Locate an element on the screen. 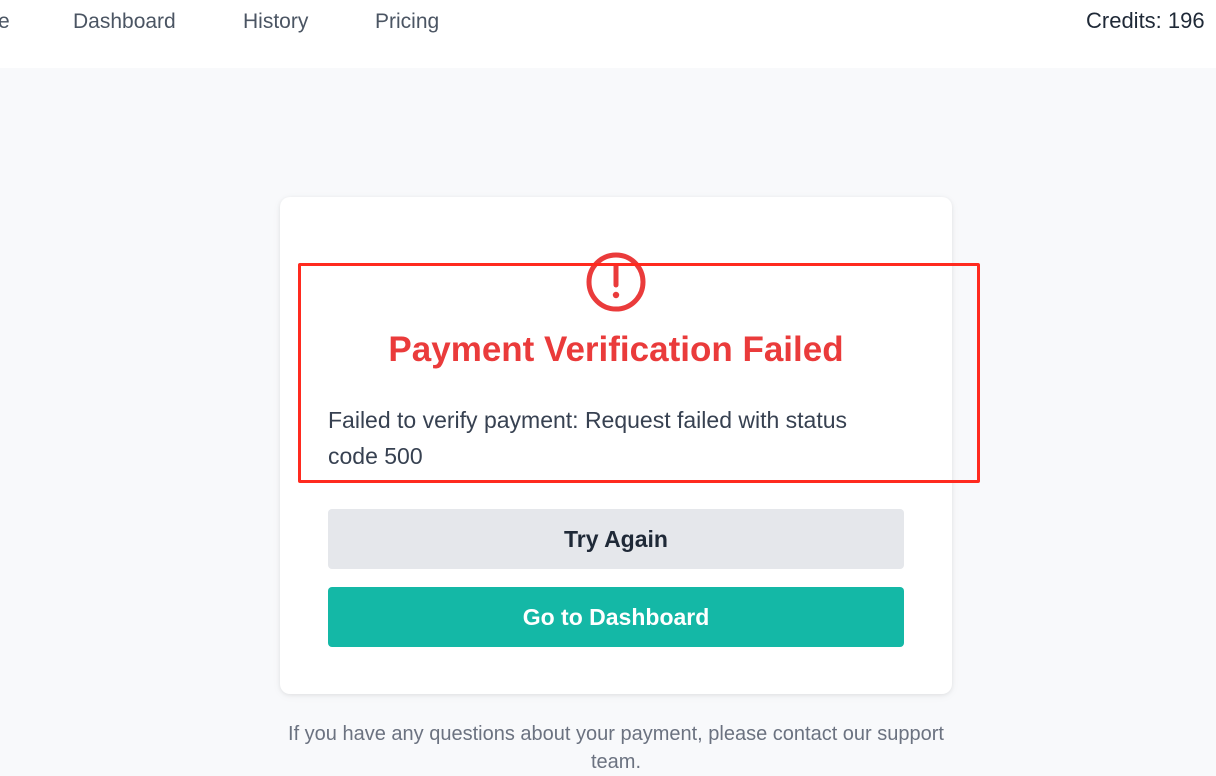  nav-link-pricing: Pricing is located at coordinates (407, 22).